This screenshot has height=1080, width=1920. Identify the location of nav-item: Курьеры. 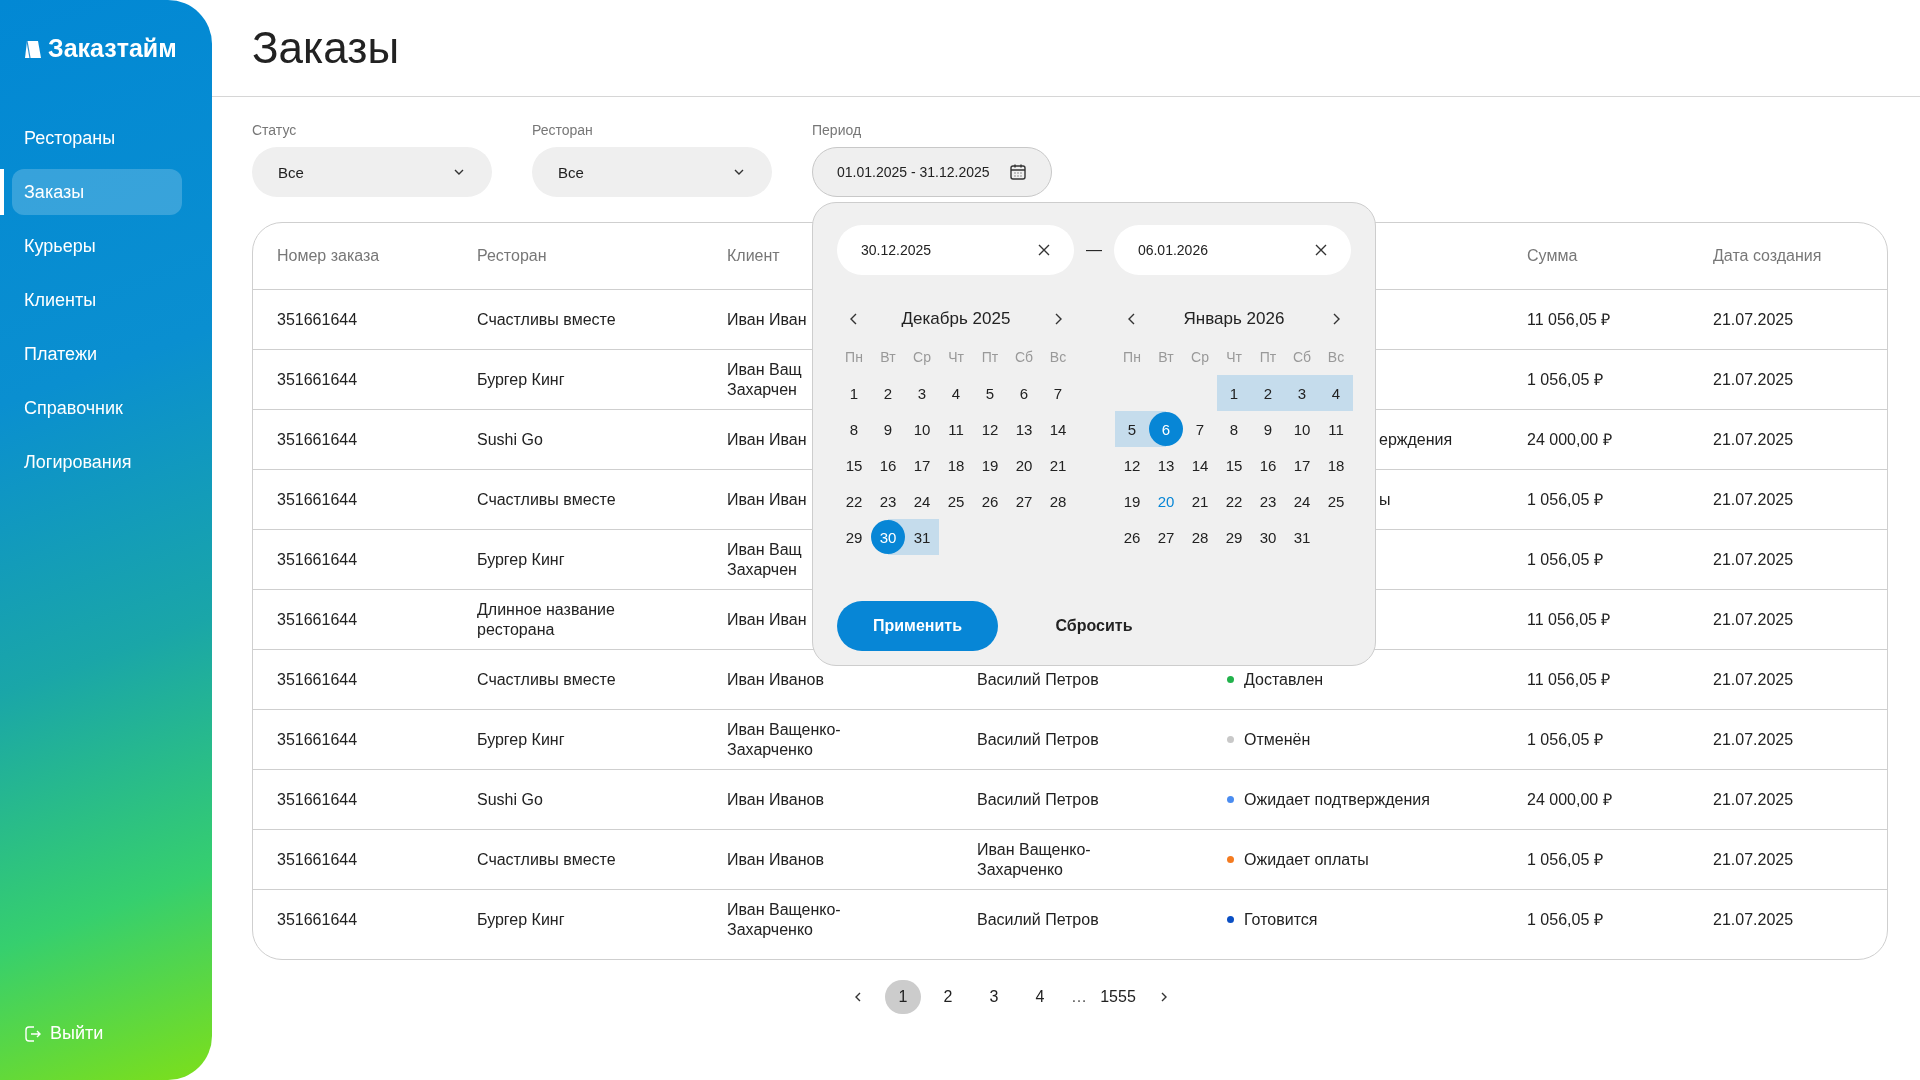
(97, 246).